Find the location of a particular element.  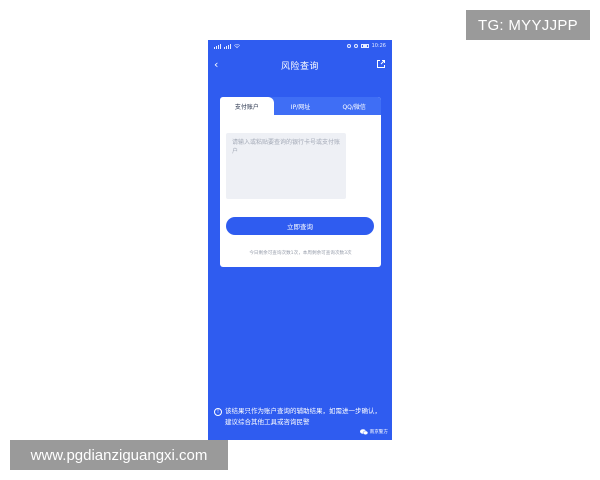

status-left is located at coordinates (227, 46).